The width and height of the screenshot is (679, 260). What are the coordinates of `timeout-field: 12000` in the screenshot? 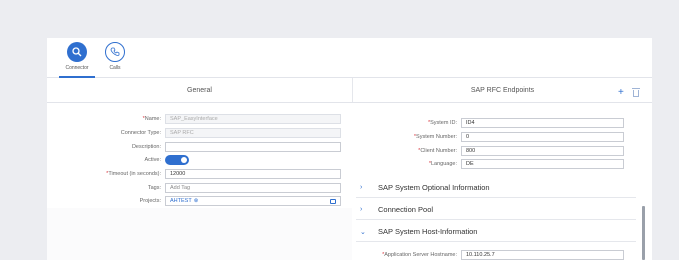 It's located at (253, 174).